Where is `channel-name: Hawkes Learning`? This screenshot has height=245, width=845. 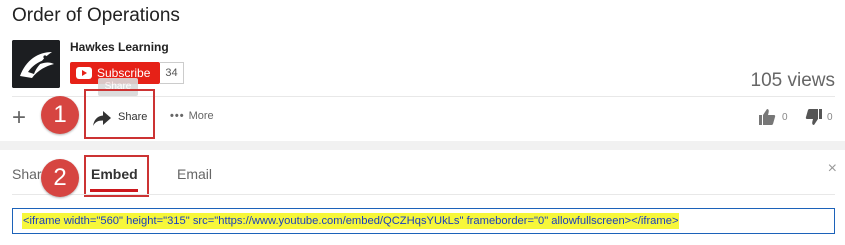 channel-name: Hawkes Learning is located at coordinates (119, 47).